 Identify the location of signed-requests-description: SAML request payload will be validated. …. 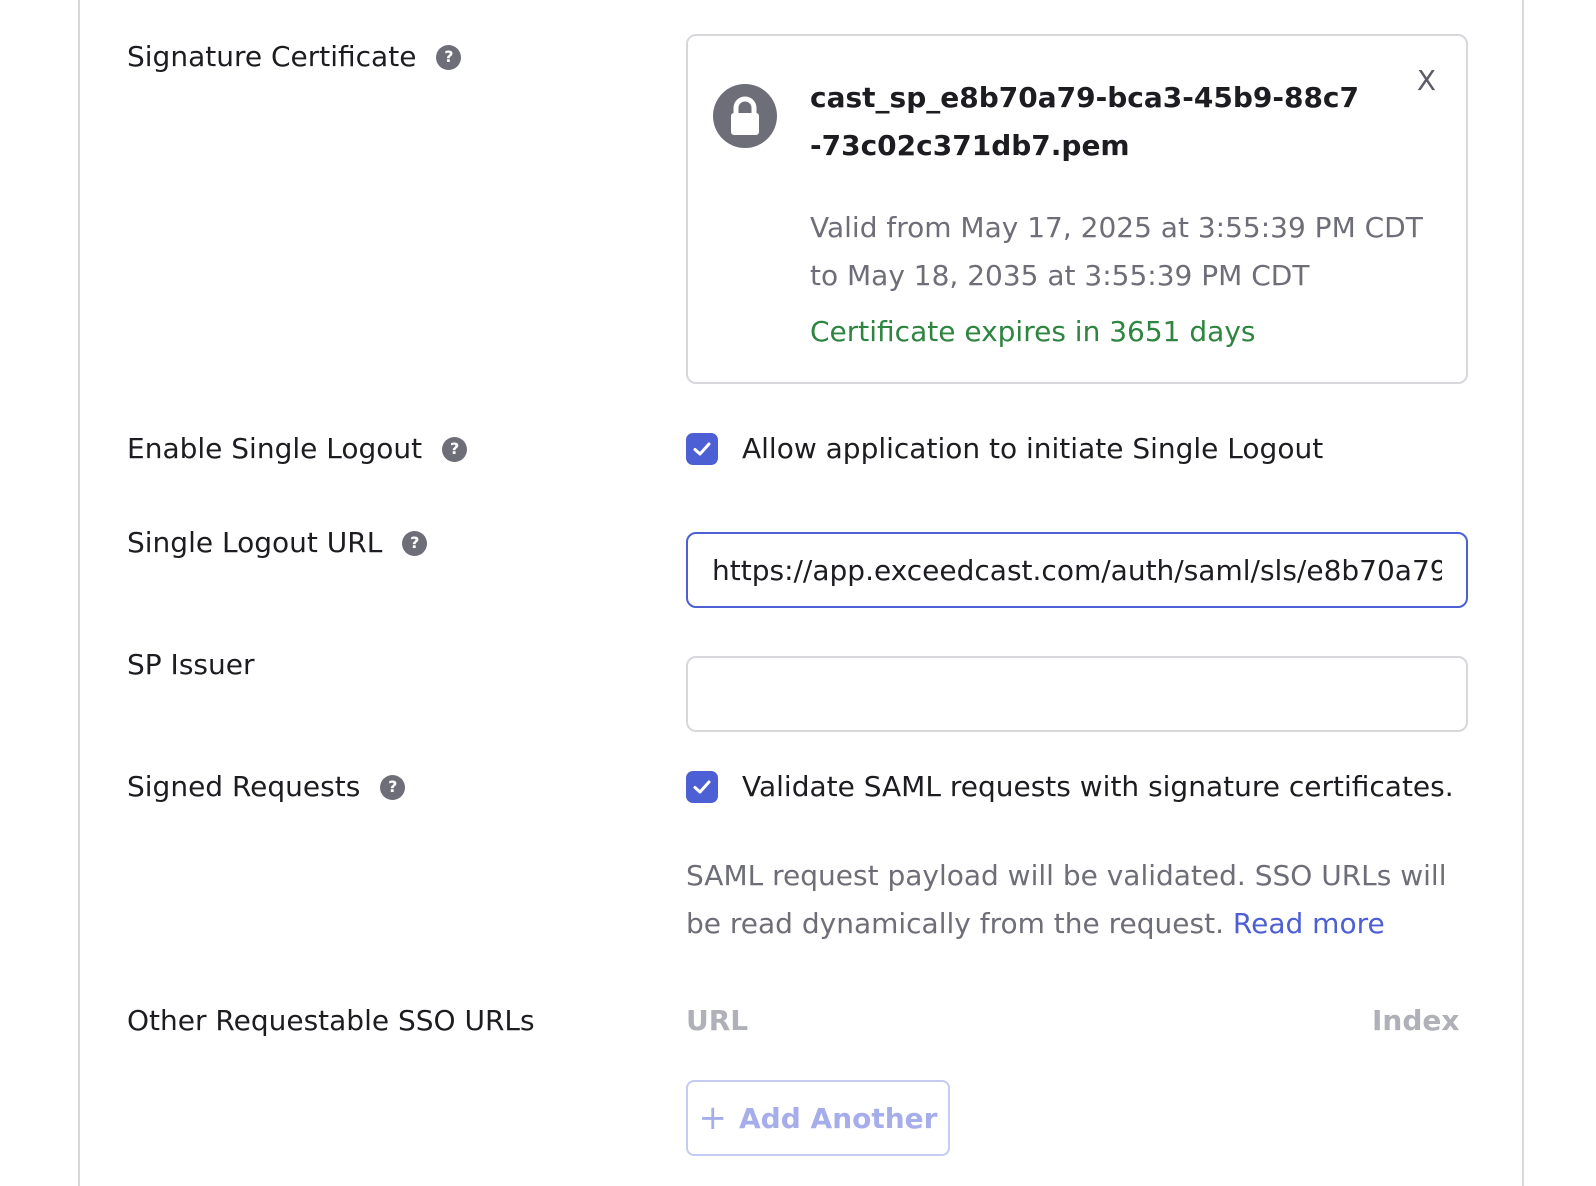
(1081, 900).